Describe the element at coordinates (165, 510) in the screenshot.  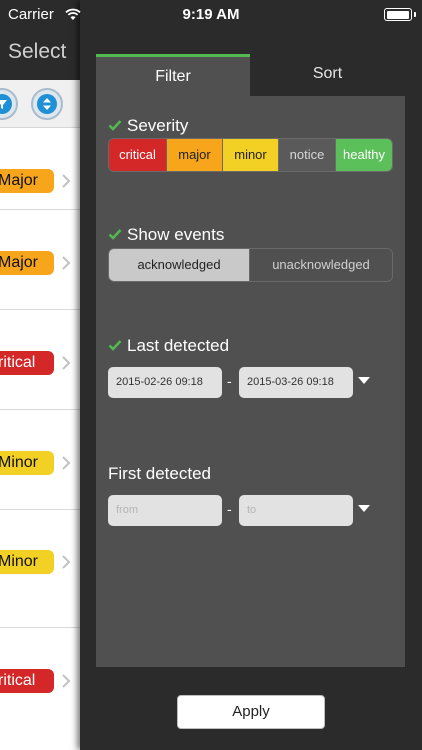
I see `first-detected-from-field: from` at that location.